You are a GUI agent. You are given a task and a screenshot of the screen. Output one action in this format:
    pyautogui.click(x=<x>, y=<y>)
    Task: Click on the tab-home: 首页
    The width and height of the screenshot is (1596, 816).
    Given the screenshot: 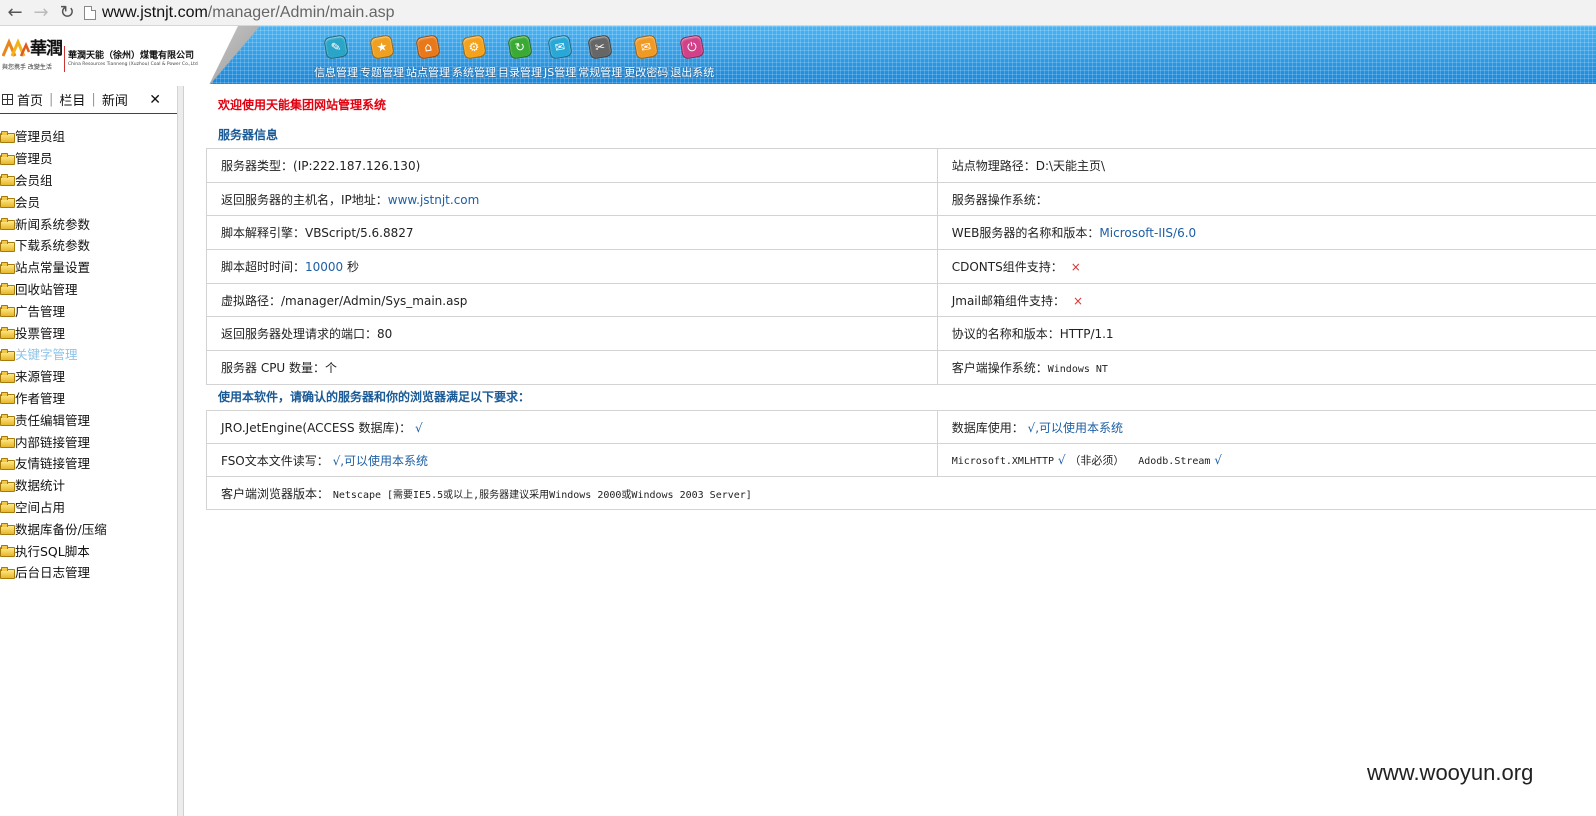 What is the action you would take?
    pyautogui.click(x=30, y=99)
    